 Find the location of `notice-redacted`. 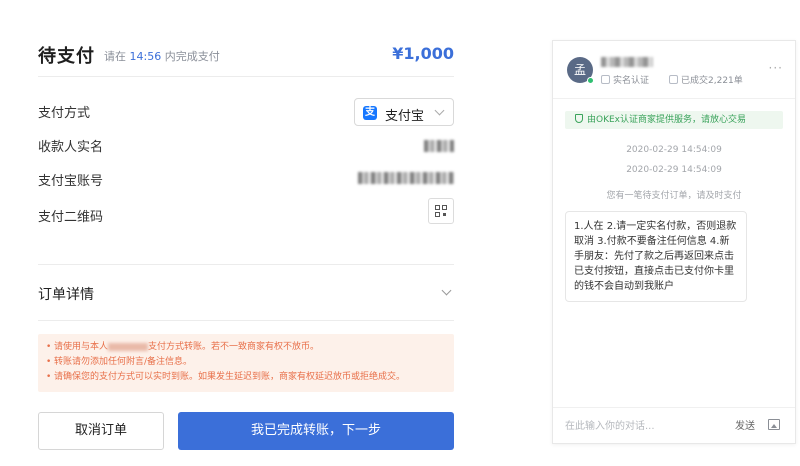

notice-redacted is located at coordinates (128, 346).